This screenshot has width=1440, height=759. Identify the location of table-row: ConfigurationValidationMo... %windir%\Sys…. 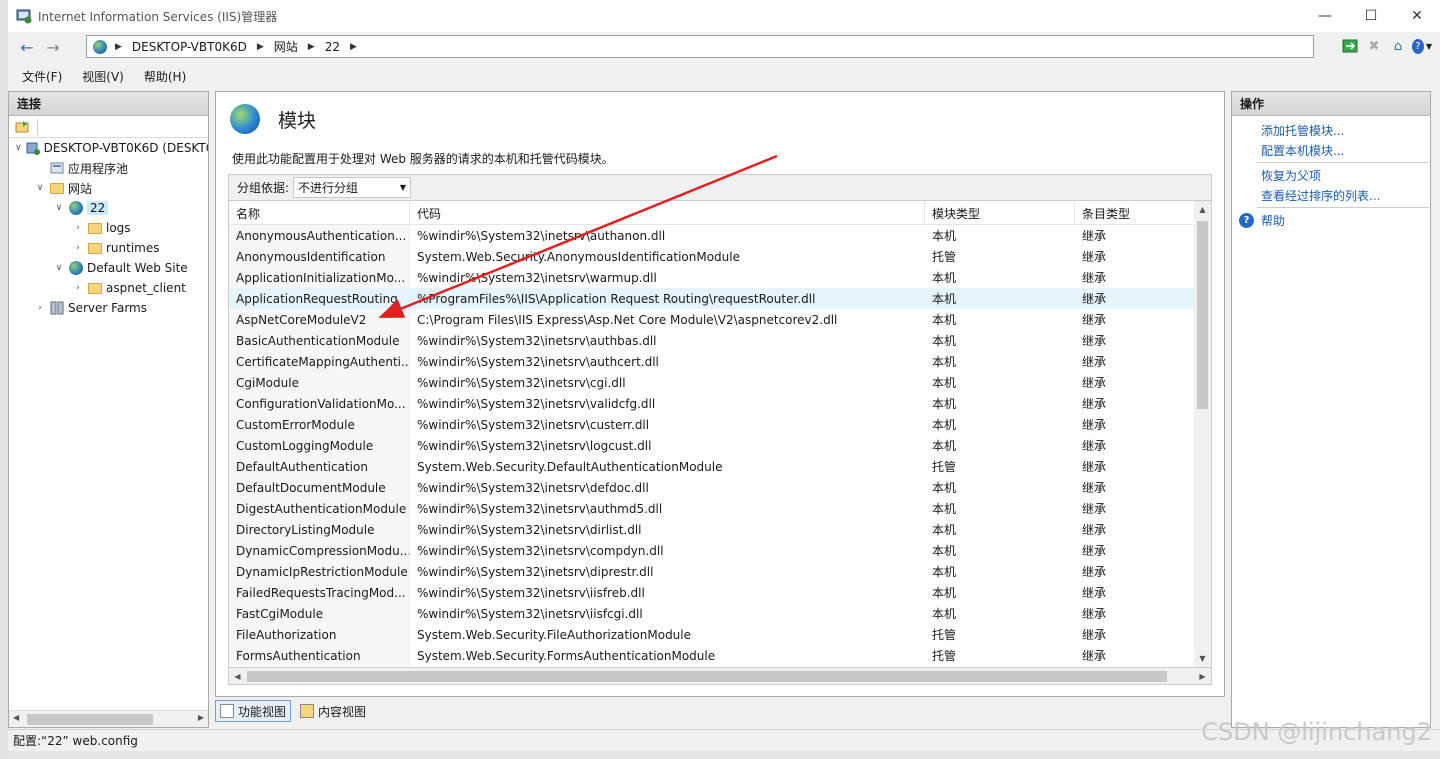
(720, 403).